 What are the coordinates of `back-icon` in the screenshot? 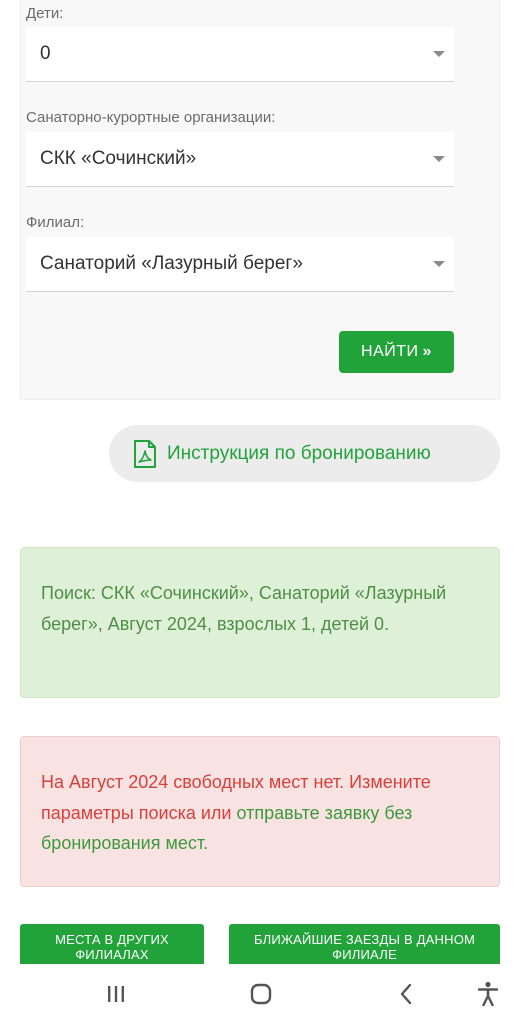 It's located at (406, 994).